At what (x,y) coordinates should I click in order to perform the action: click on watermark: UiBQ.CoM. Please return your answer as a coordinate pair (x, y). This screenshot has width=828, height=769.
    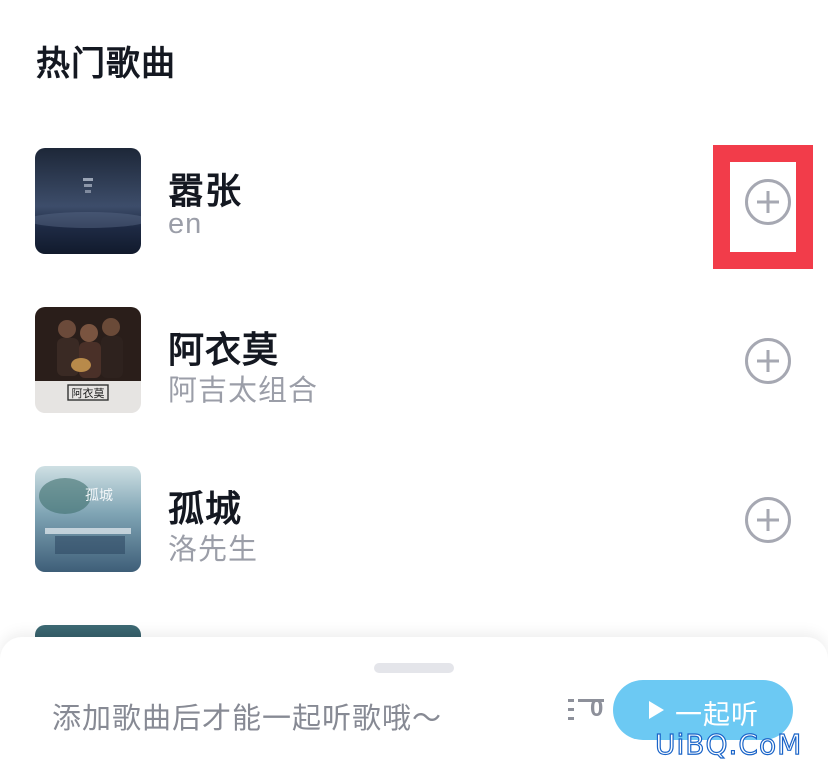
    Looking at the image, I should click on (728, 744).